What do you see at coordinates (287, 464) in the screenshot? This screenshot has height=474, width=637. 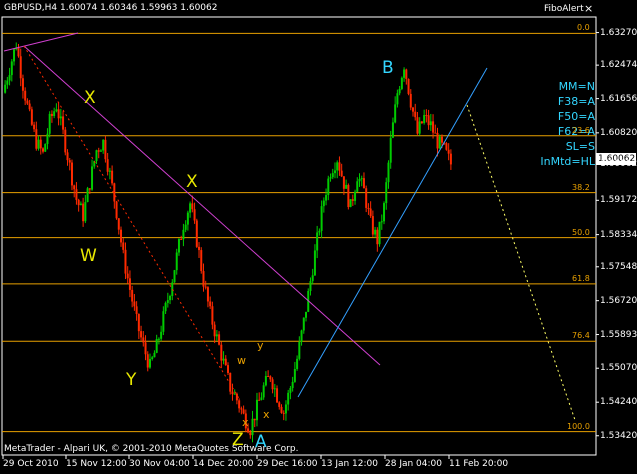 I see `x-tick-label: 29 Dec 16:00` at bounding box center [287, 464].